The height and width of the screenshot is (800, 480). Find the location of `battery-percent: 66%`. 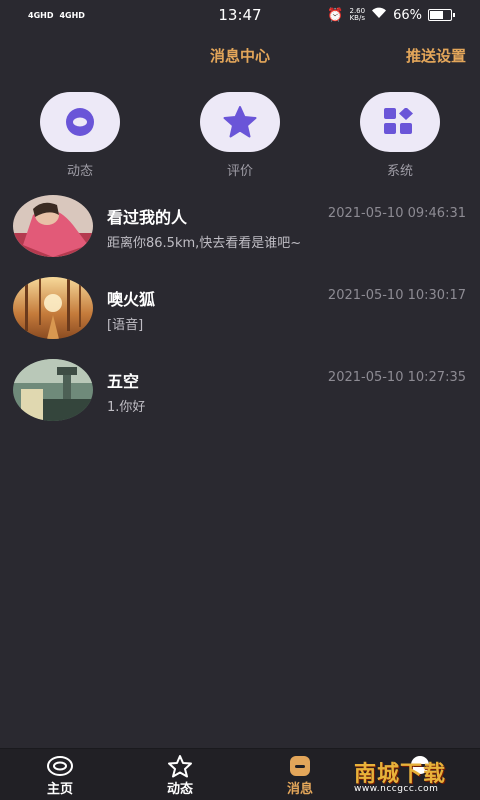

battery-percent: 66% is located at coordinates (407, 15).